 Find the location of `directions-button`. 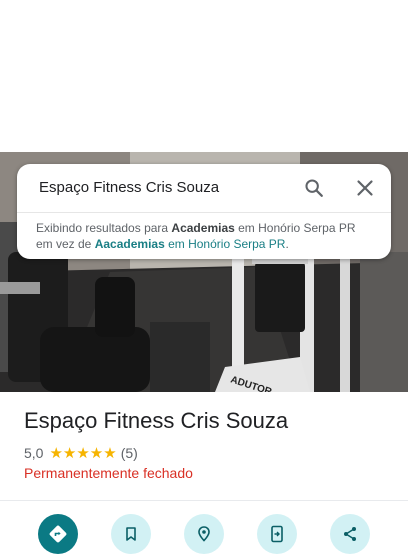

directions-button is located at coordinates (58, 534).